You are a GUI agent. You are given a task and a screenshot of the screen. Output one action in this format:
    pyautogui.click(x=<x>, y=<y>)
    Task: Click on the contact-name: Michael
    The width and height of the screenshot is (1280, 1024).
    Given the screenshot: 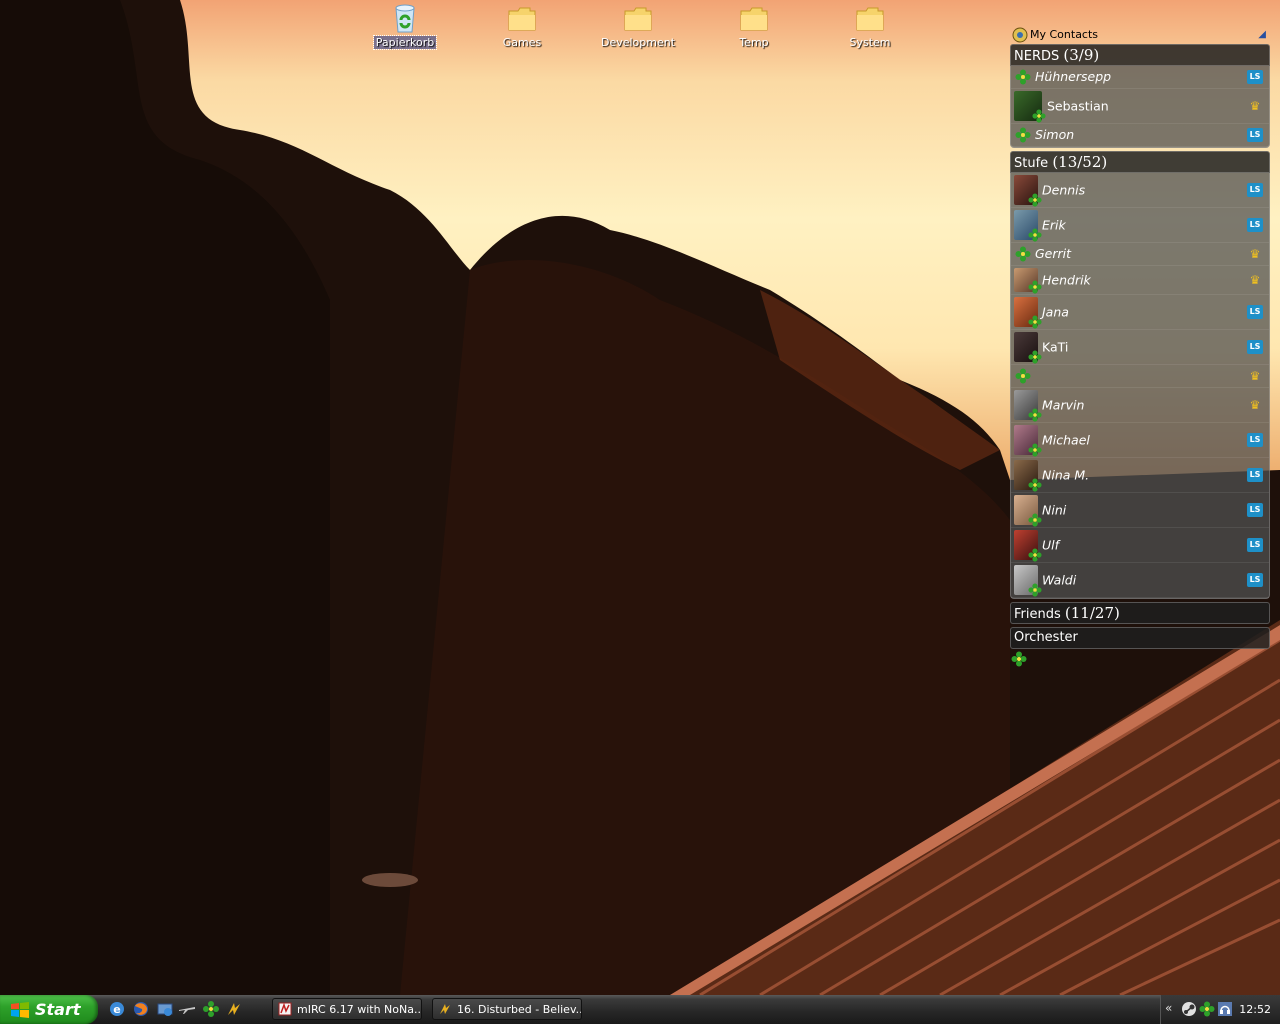 What is the action you would take?
    pyautogui.click(x=1066, y=440)
    